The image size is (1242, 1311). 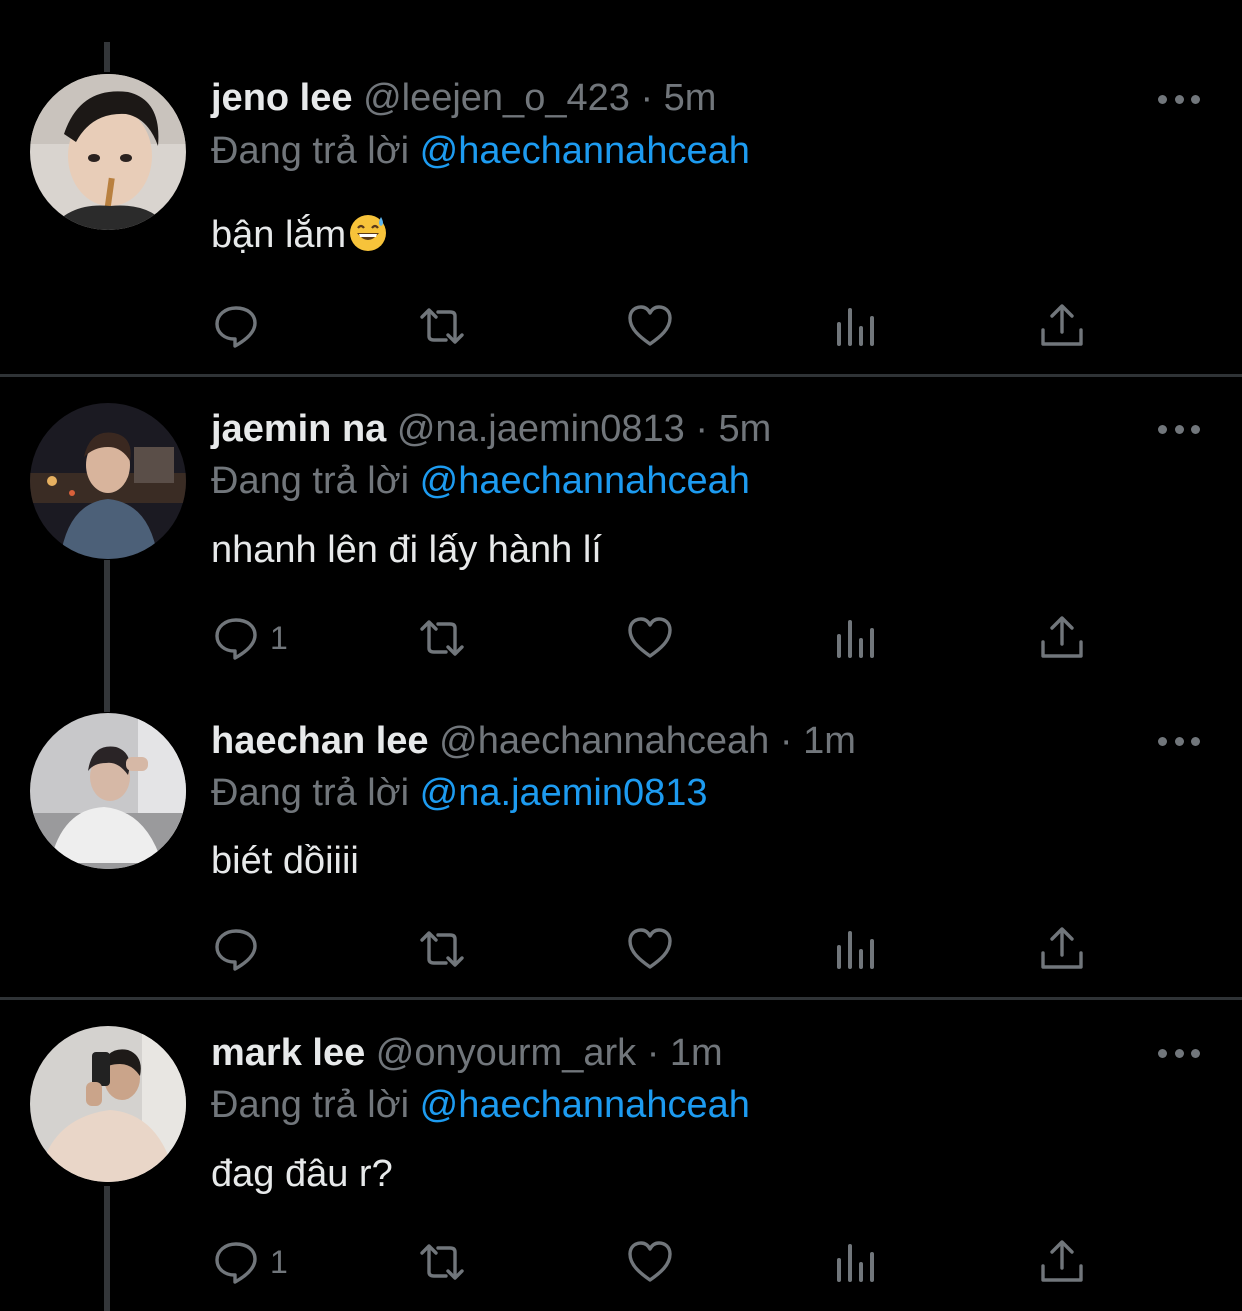 I want to click on username: @na.jaemin0813, so click(x=541, y=429).